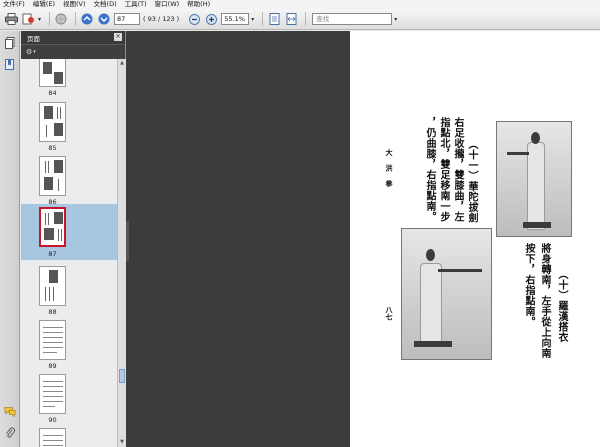 This screenshot has width=600, height=447. I want to click on panel-splitter-handle, so click(127, 241).